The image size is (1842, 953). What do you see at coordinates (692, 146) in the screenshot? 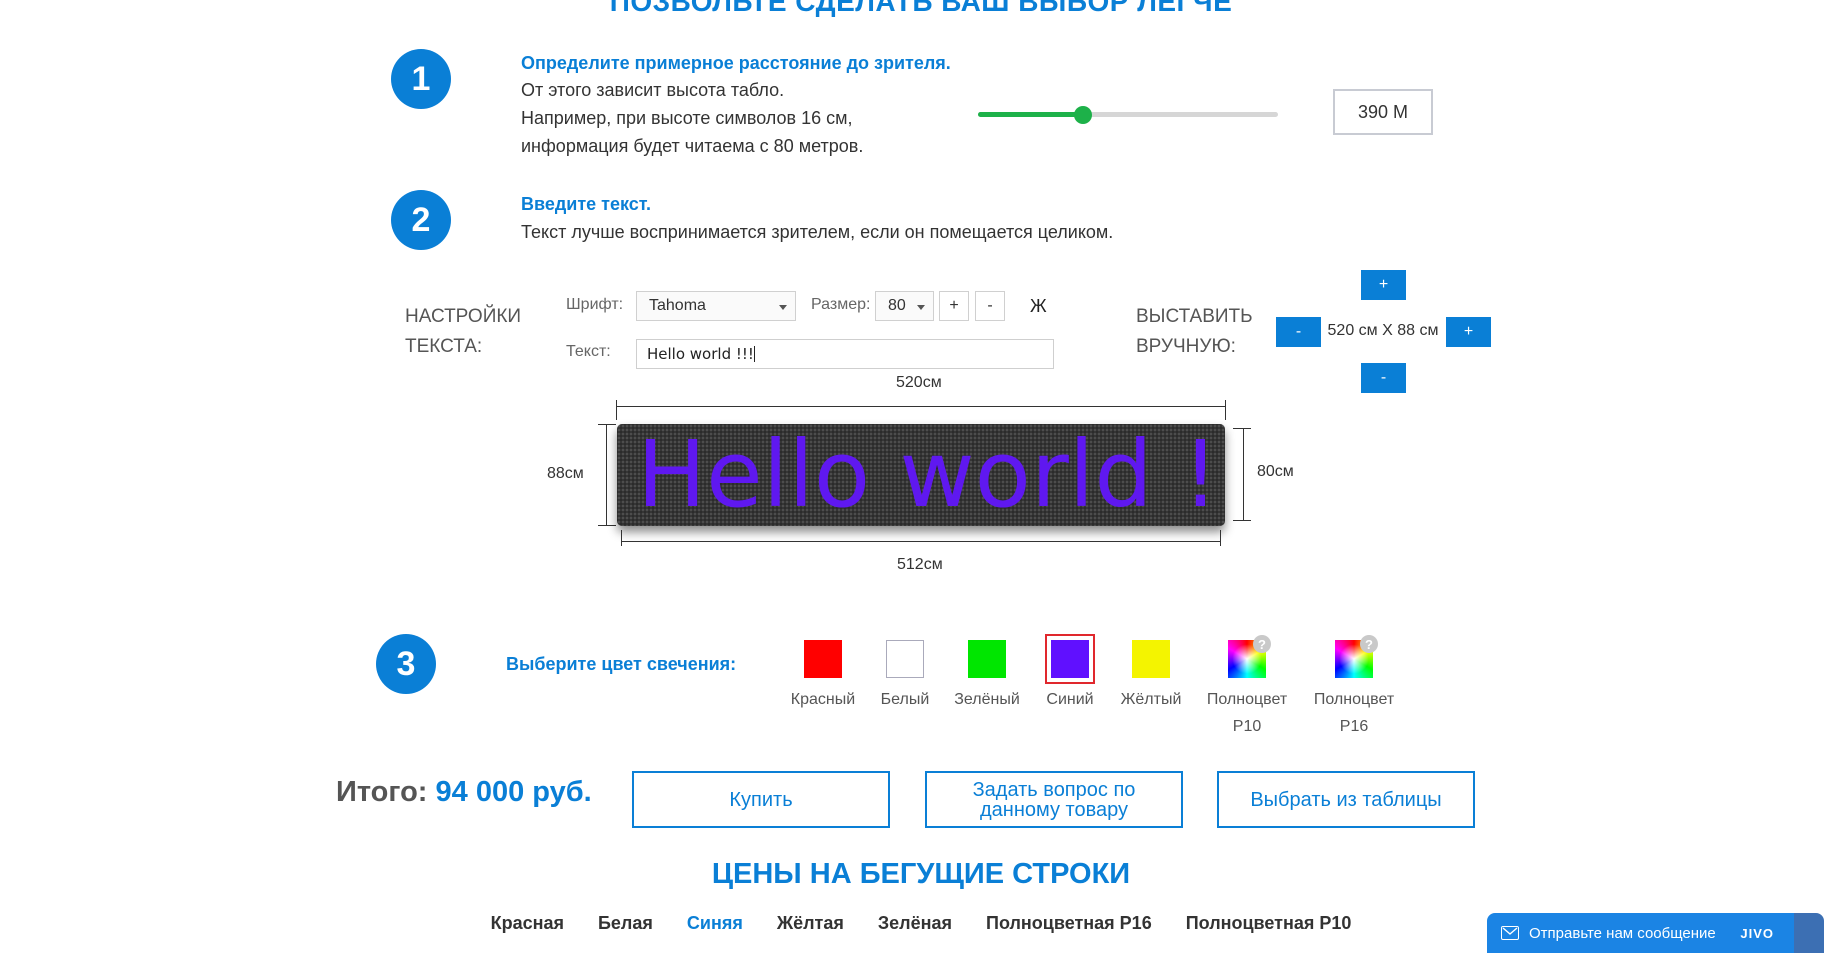
I see `step-1-line-3: информация будет читаема с 80 метров.` at bounding box center [692, 146].